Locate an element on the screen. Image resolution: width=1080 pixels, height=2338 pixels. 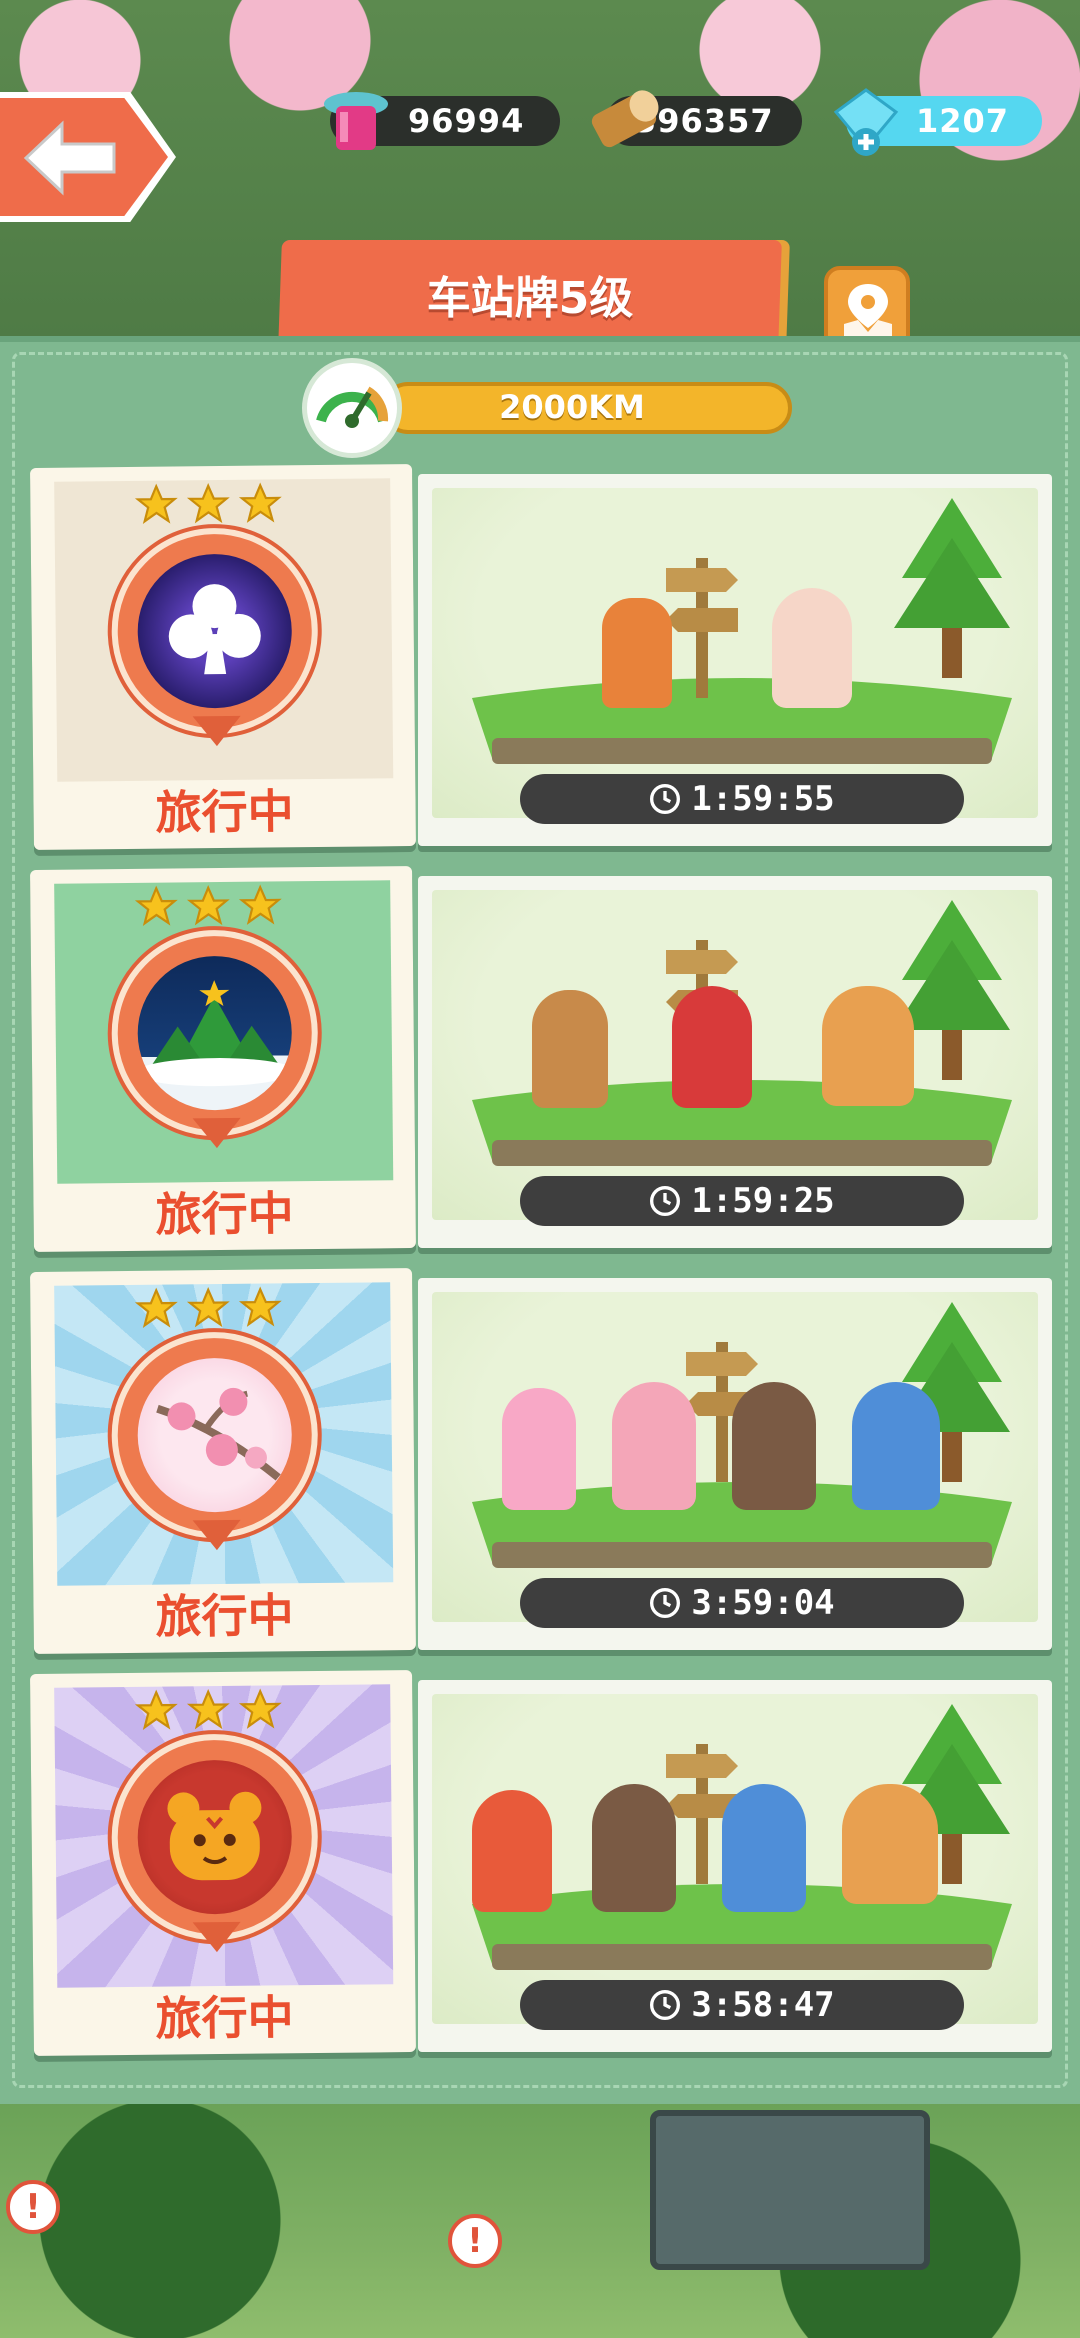
fox-character is located at coordinates (637, 653).